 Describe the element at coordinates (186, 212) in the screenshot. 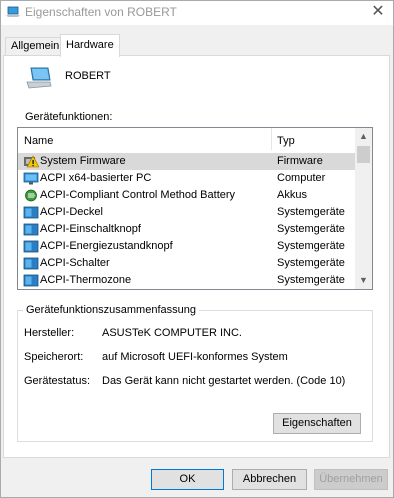

I see `list-row: ACPI-Deckel Systemgeräte` at that location.